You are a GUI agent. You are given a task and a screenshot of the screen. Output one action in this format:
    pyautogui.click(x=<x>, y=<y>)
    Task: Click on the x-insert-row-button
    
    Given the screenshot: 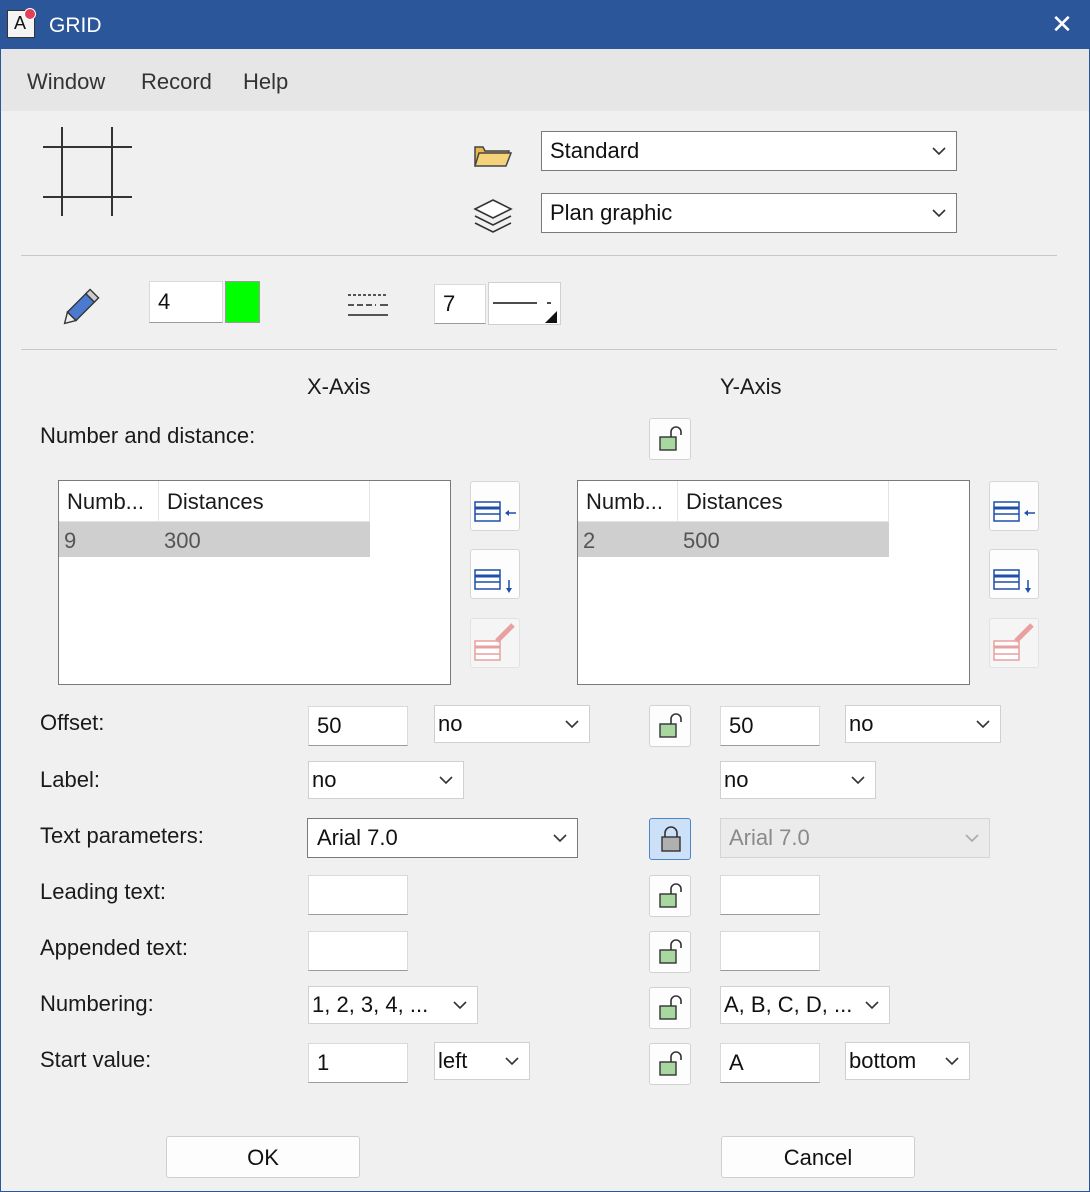 What is the action you would take?
    pyautogui.click(x=495, y=506)
    